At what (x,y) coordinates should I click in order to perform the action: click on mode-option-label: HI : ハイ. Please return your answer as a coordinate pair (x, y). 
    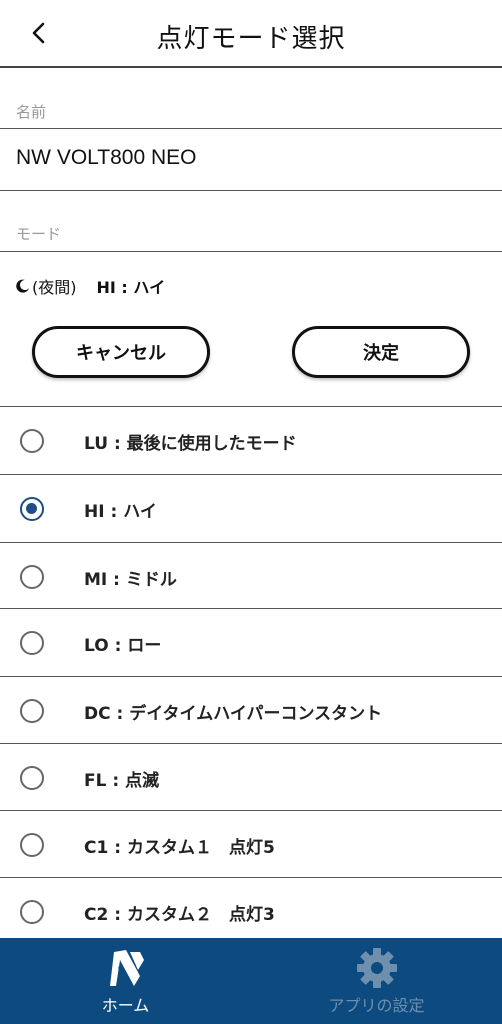
    Looking at the image, I should click on (120, 512).